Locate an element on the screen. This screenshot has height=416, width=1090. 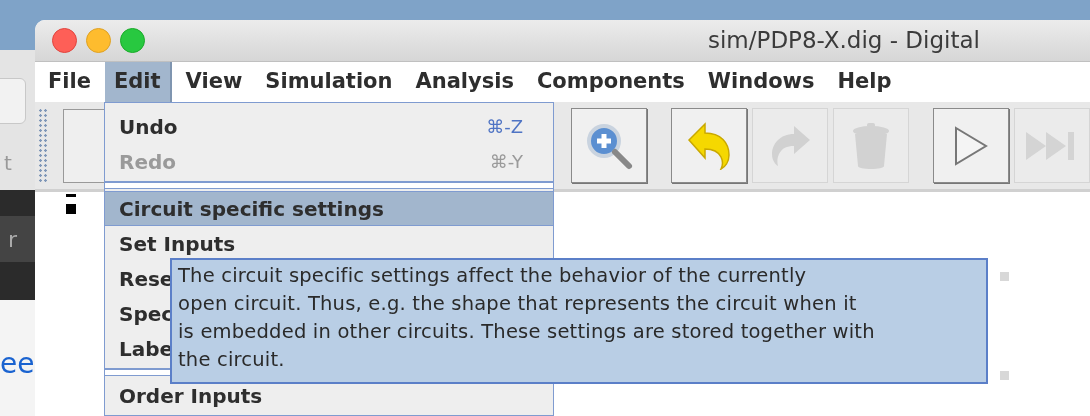
menu: Components is located at coordinates (610, 82).